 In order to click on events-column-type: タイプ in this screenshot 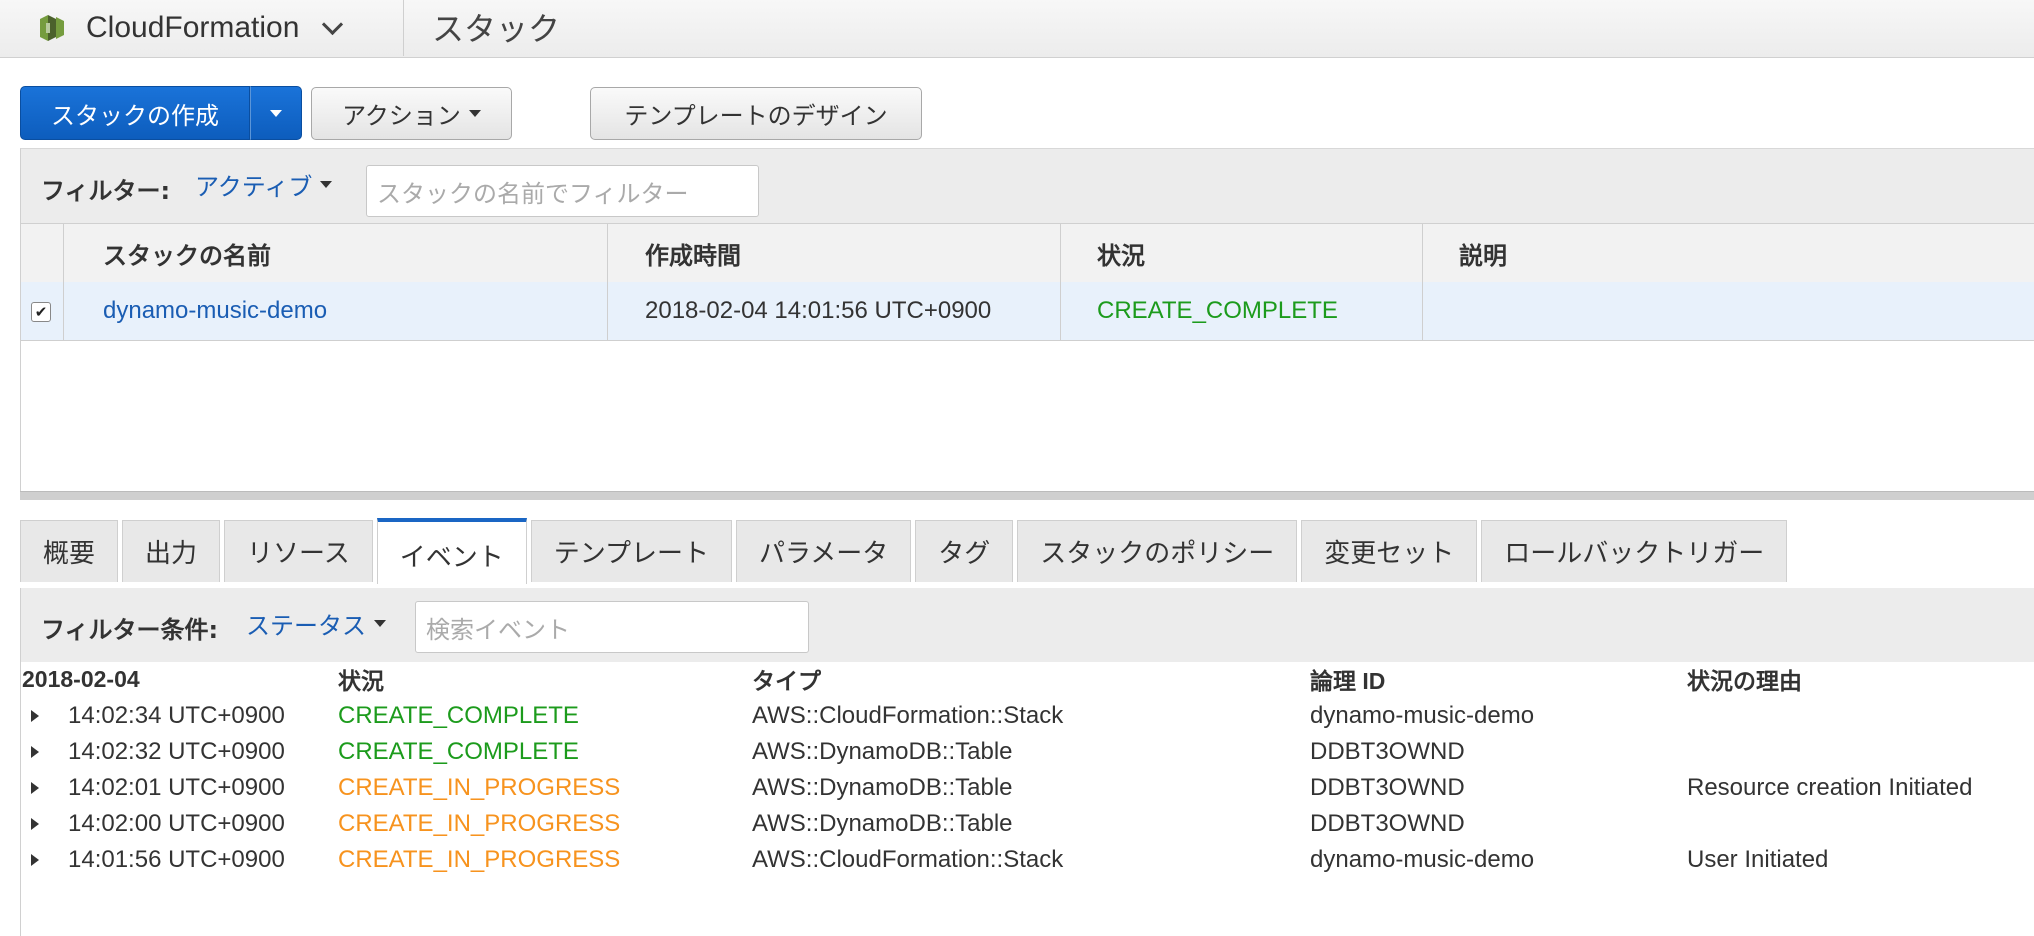, I will do `click(786, 681)`.